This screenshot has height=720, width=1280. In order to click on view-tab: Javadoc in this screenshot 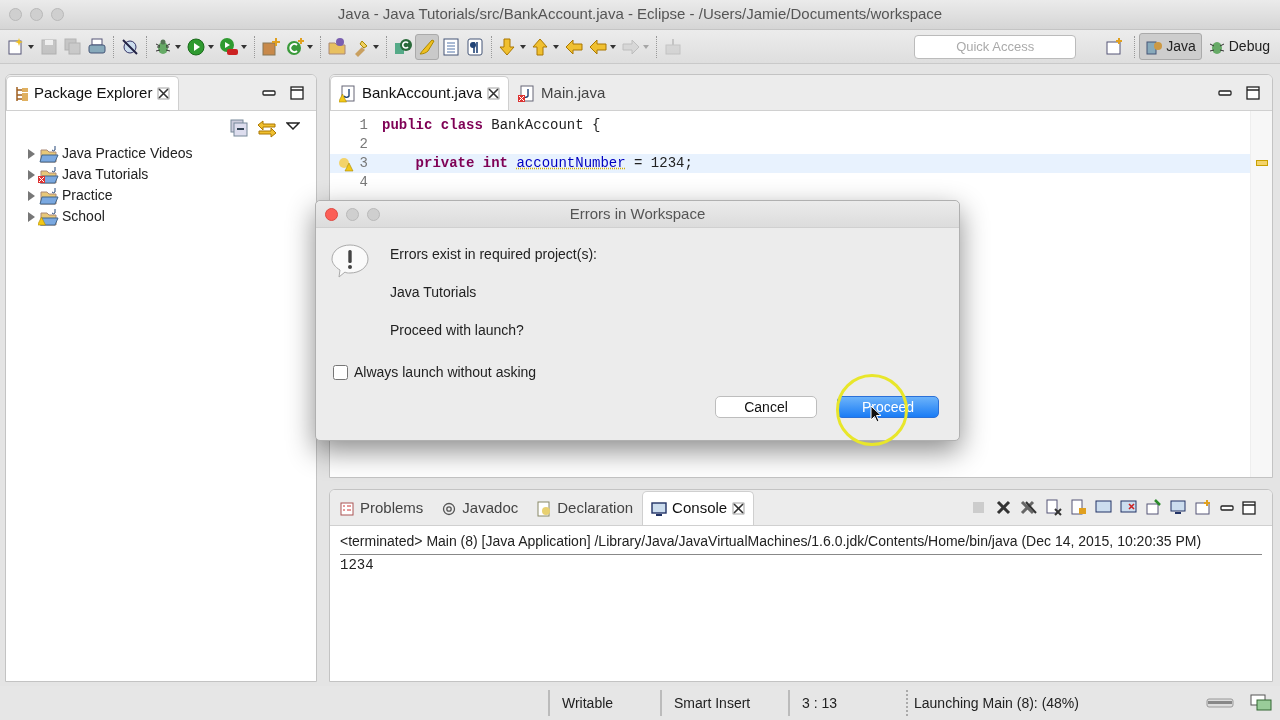, I will do `click(480, 508)`.